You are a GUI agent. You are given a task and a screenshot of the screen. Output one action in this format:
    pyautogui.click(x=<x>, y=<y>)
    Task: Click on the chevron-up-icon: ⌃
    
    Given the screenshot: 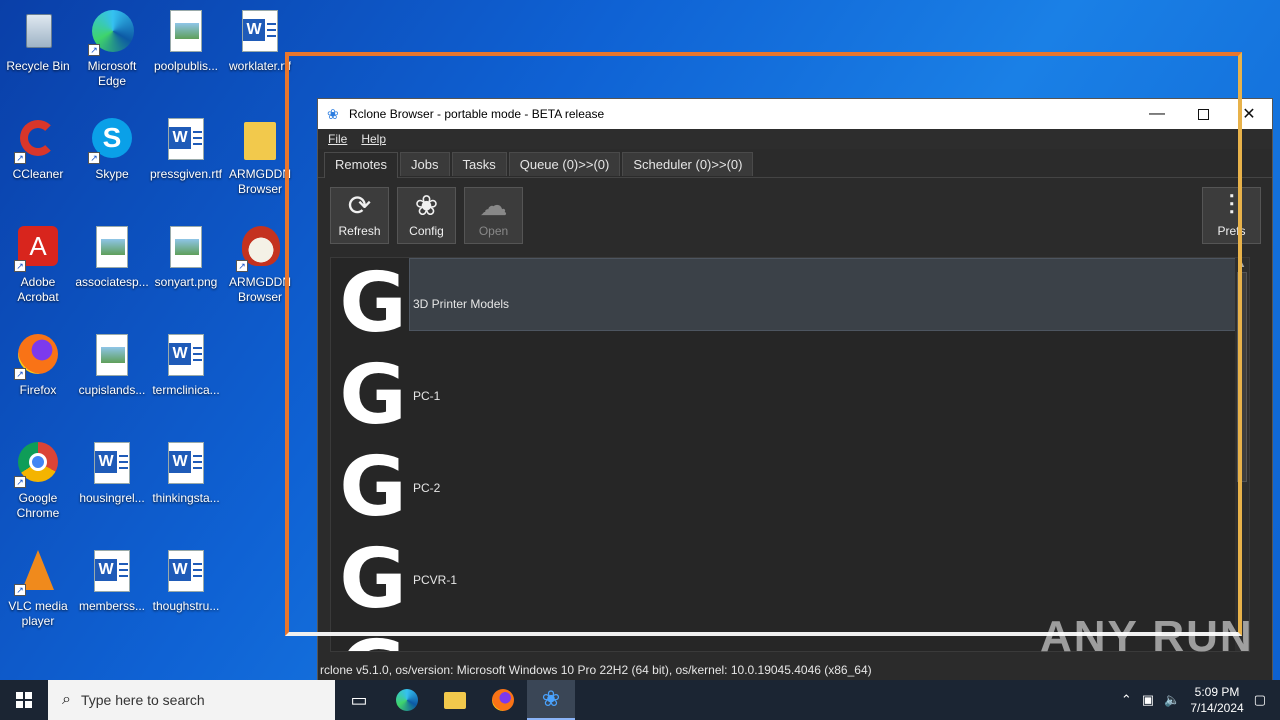 What is the action you would take?
    pyautogui.click(x=1126, y=700)
    